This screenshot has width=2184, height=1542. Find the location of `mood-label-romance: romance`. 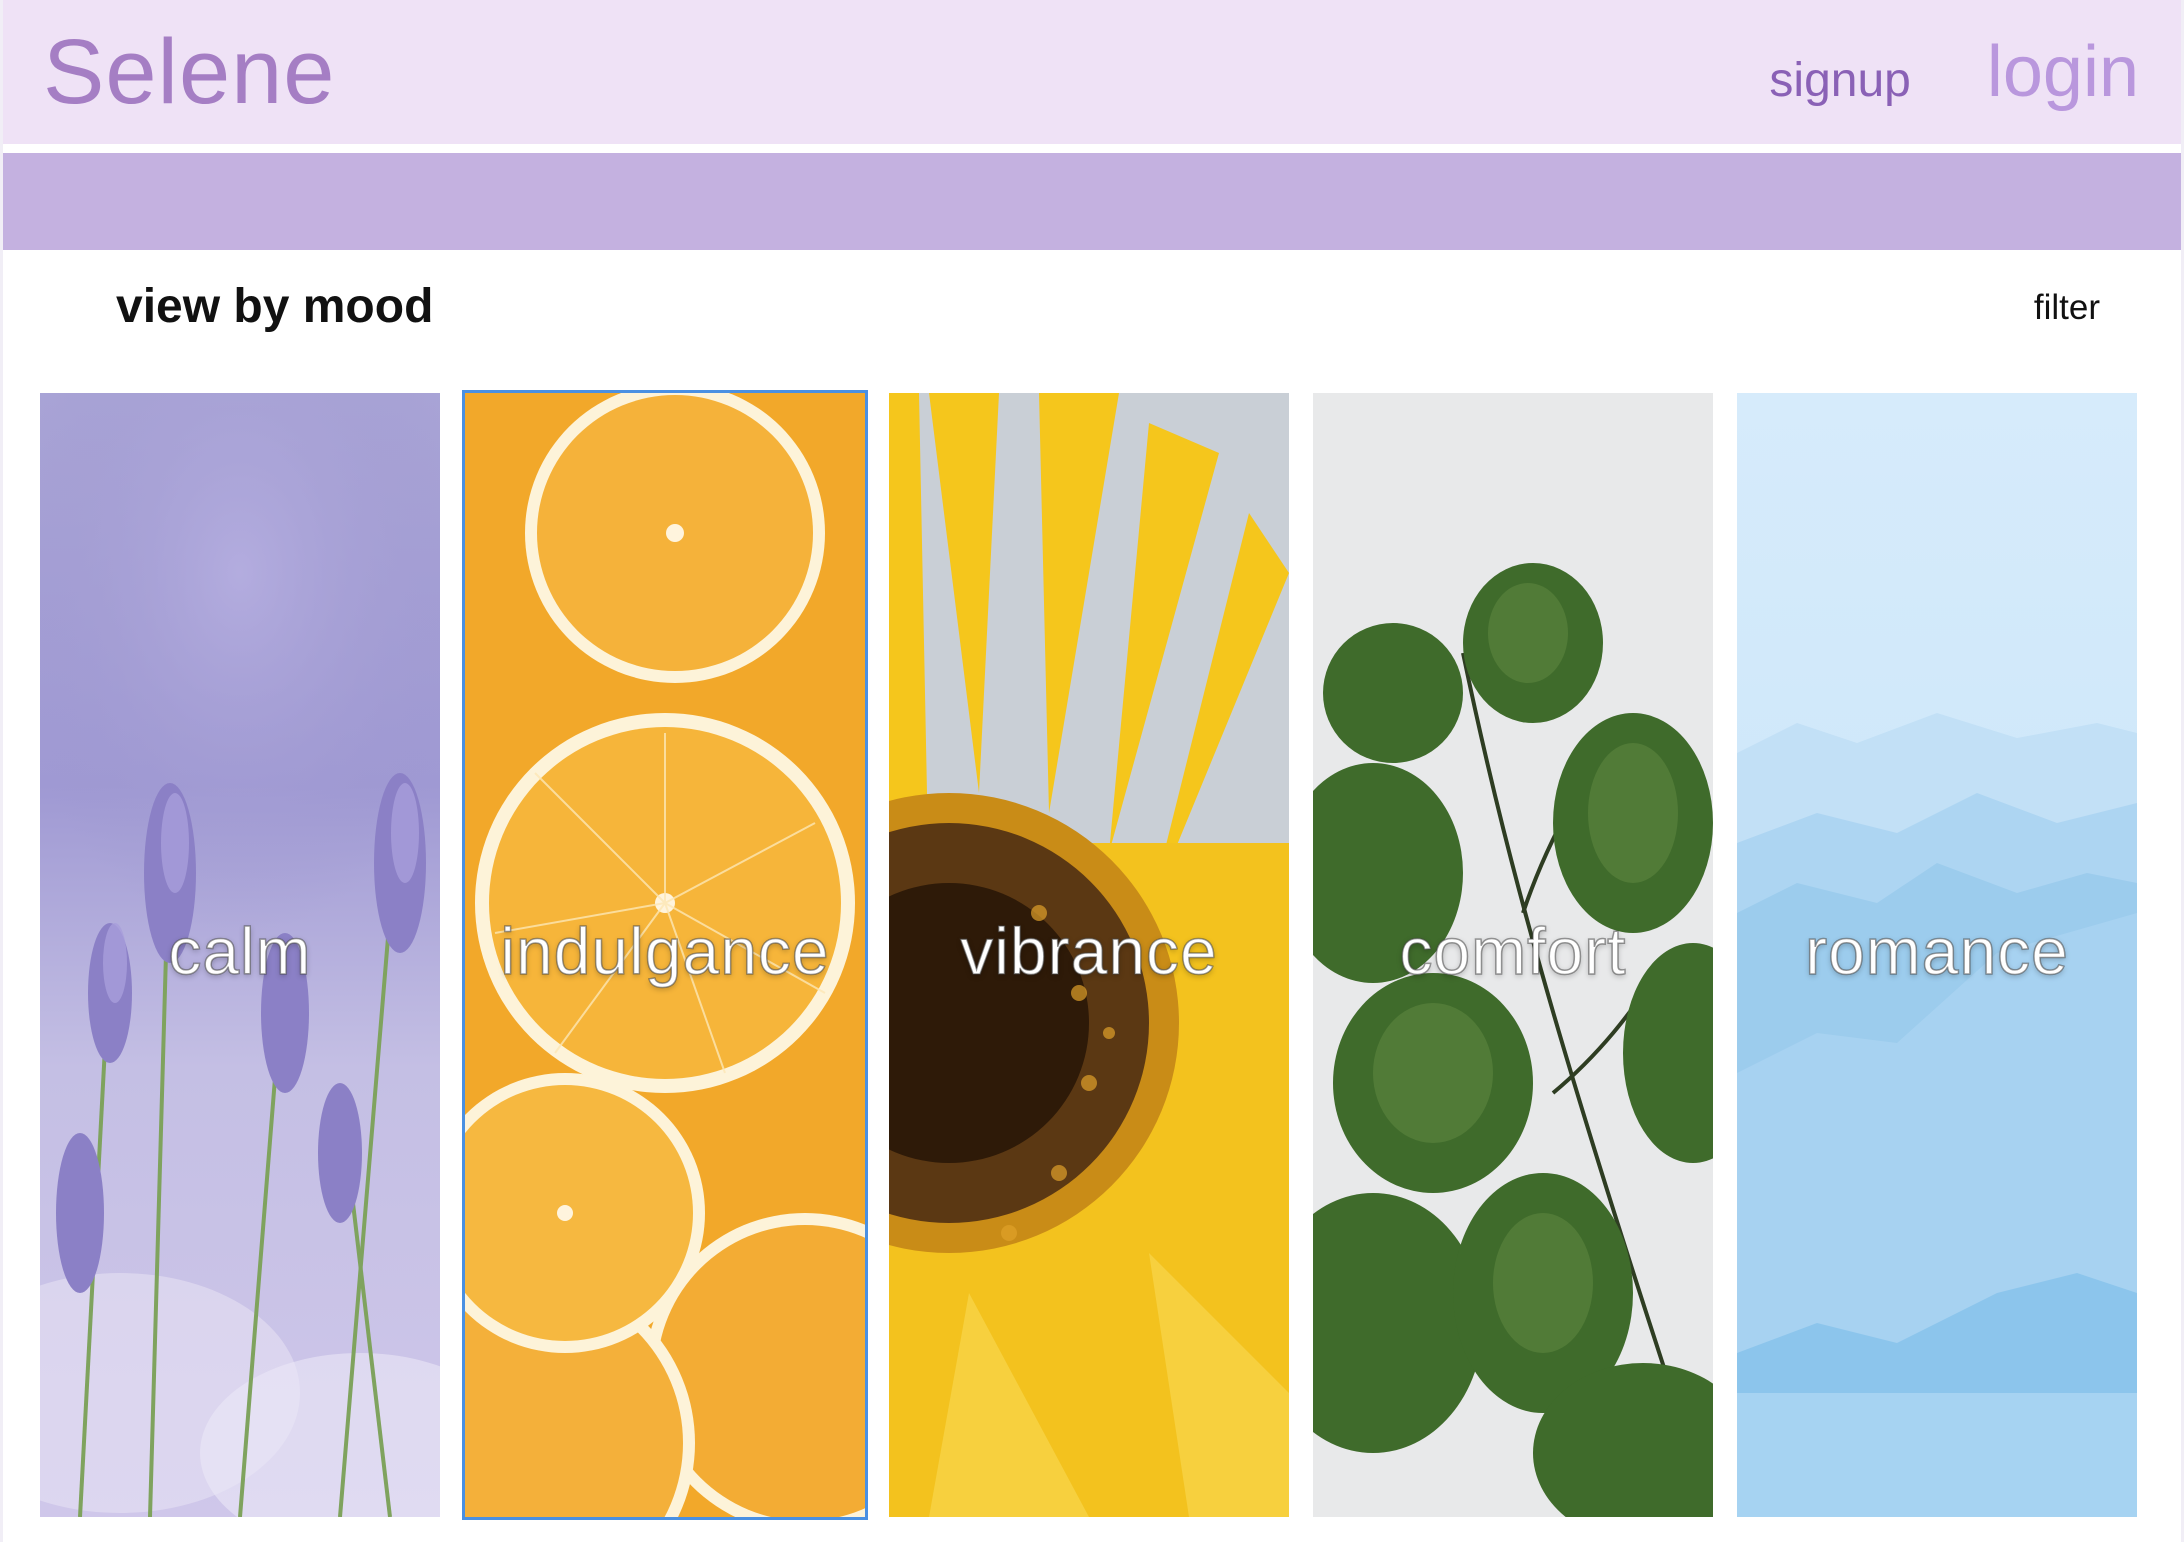

mood-label-romance: romance is located at coordinates (1936, 951).